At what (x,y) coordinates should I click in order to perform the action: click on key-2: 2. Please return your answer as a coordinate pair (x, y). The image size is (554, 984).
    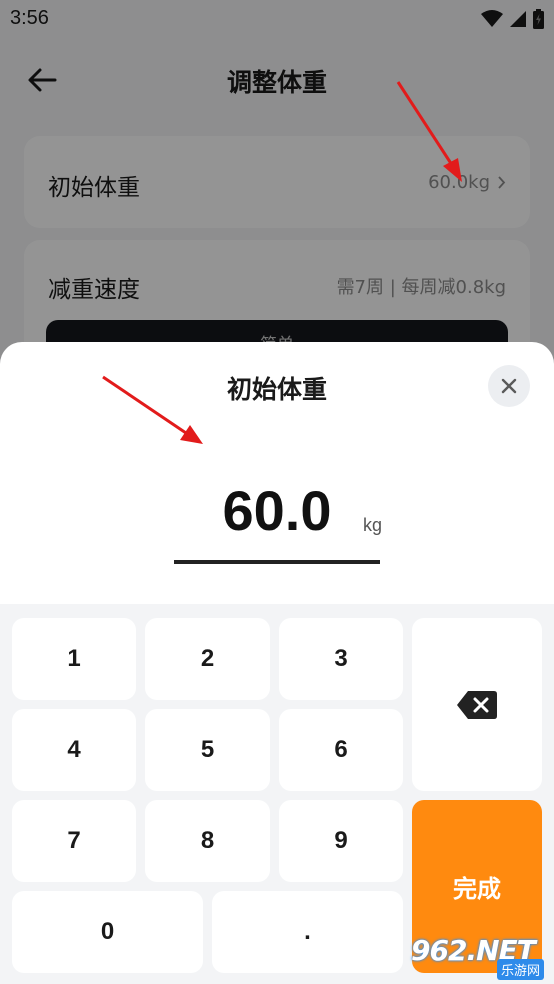
    Looking at the image, I should click on (207, 659).